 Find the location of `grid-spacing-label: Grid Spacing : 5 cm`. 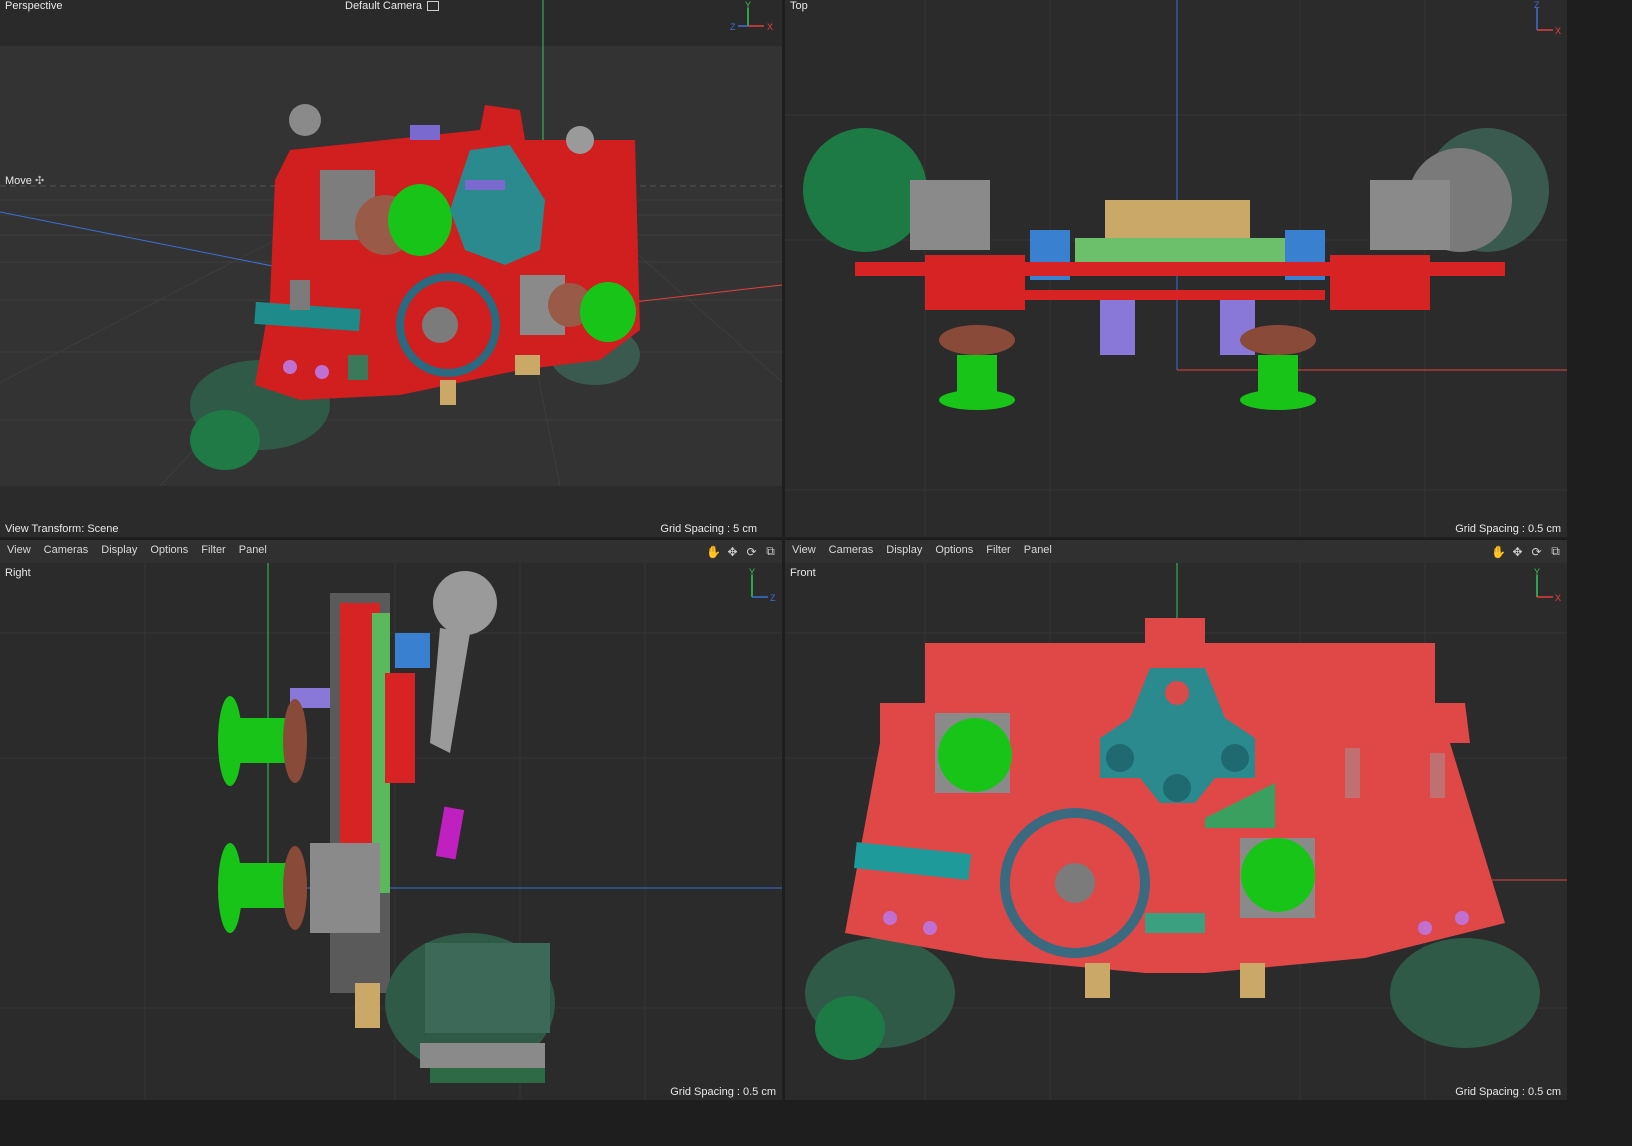

grid-spacing-label: Grid Spacing : 5 cm is located at coordinates (708, 529).